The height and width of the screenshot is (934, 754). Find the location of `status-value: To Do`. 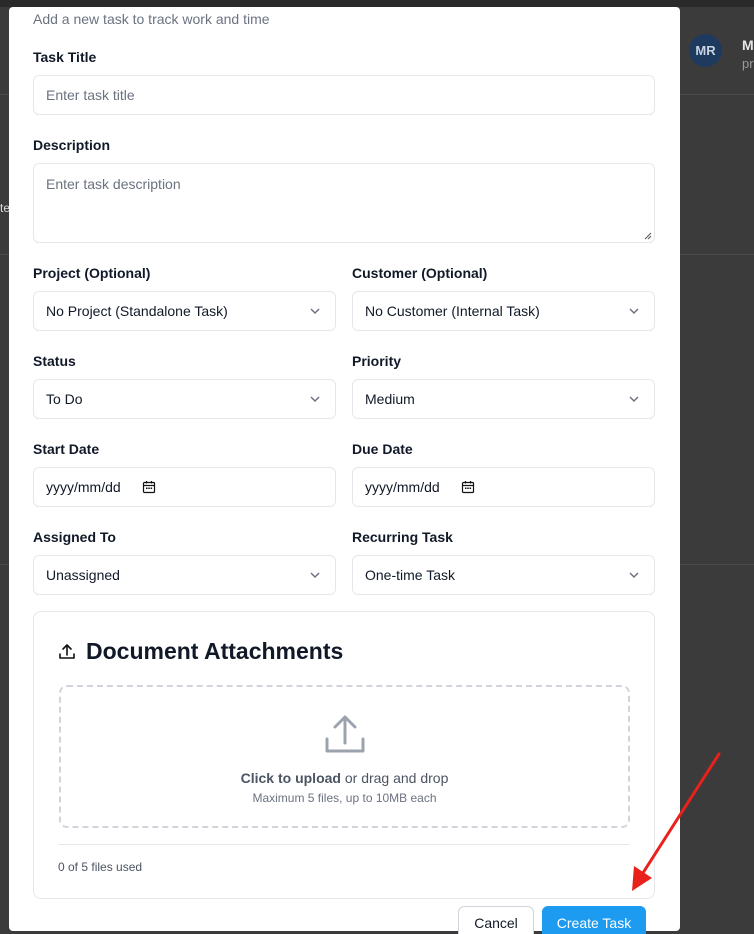

status-value: To Do is located at coordinates (64, 399).